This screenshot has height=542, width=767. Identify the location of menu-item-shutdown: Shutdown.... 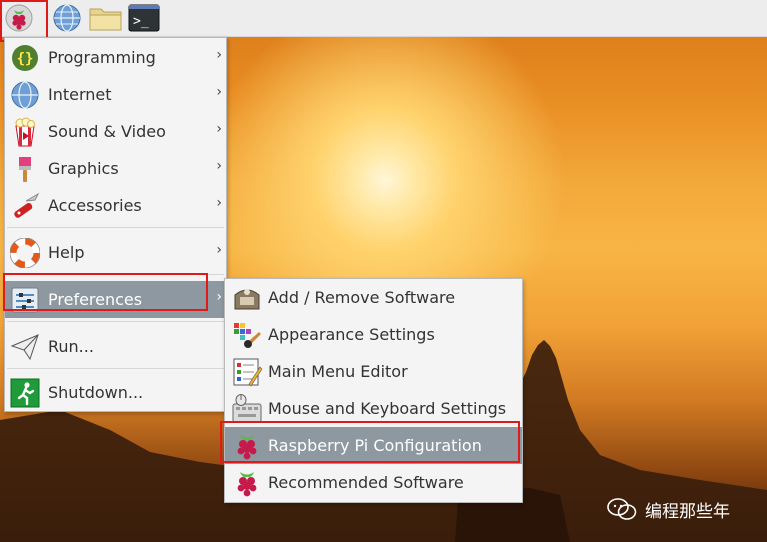
(115, 392).